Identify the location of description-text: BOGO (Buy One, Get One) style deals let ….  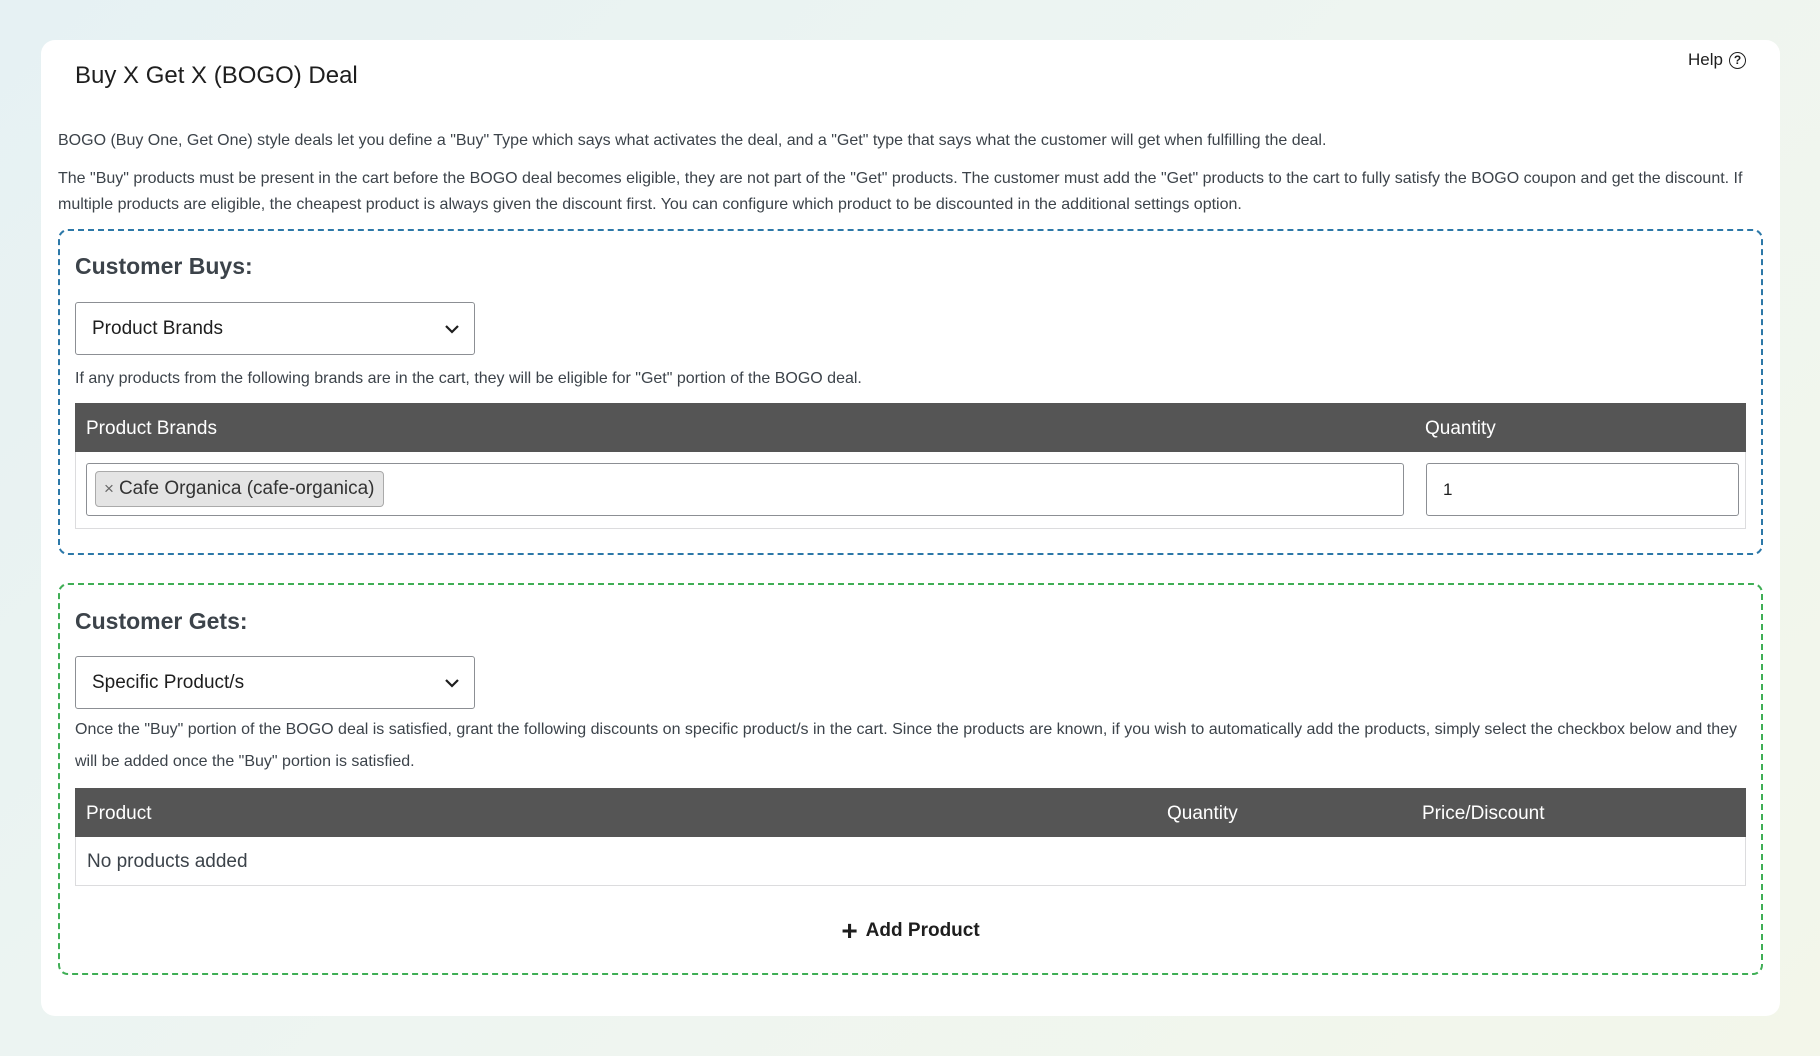
(692, 140).